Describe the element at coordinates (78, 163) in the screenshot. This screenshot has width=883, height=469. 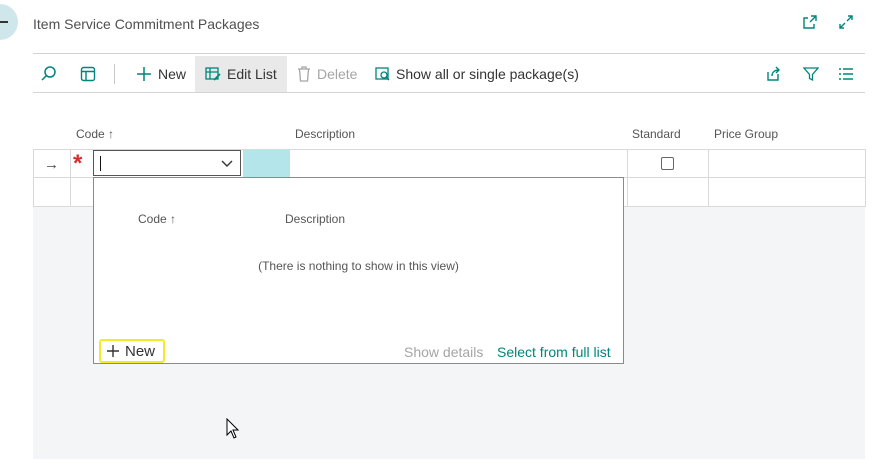
I see `required-icon: *` at that location.